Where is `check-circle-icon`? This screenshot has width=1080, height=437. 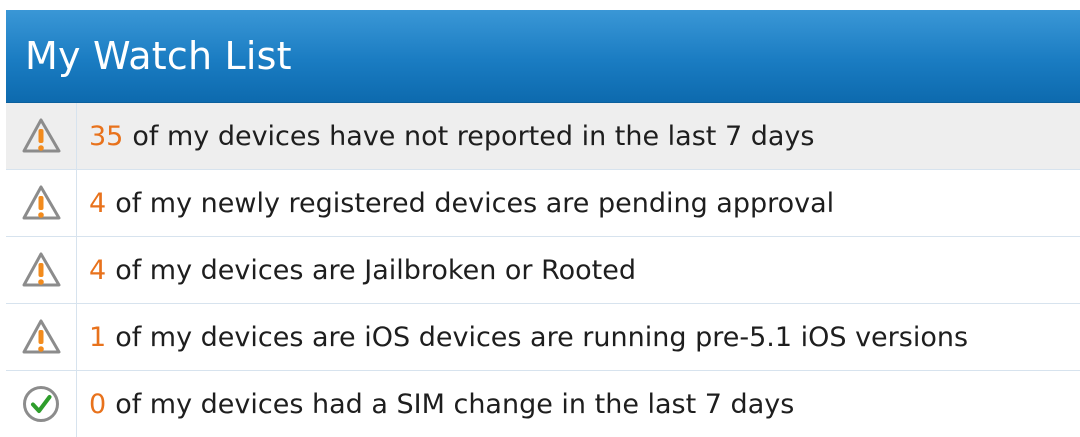 check-circle-icon is located at coordinates (41, 404).